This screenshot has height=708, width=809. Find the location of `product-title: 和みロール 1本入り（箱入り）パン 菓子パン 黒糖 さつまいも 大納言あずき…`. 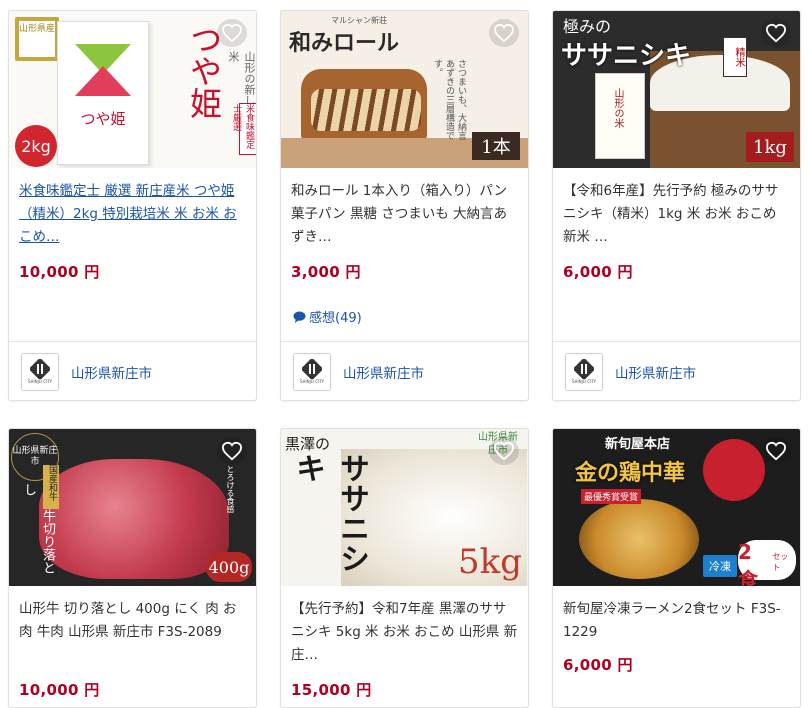

product-title: 和みロール 1本入り（箱入り）パン 菓子パン 黒糖 さつまいも 大納言あずき… is located at coordinates (404, 214).